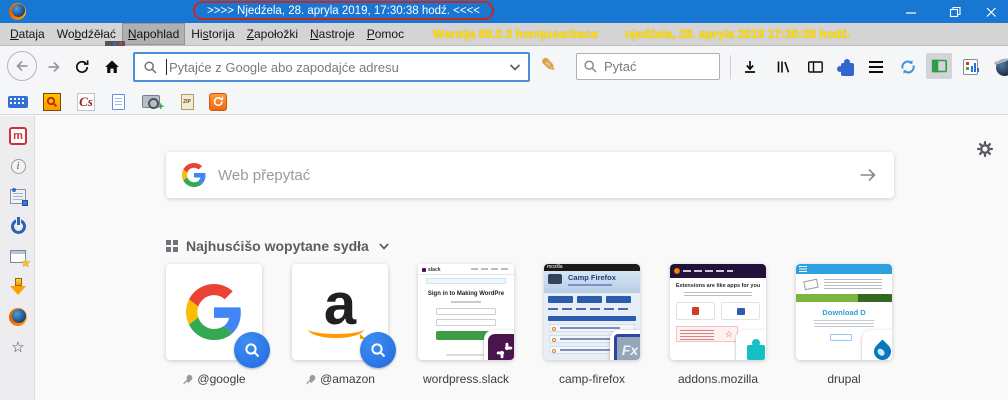  I want to click on menu-item-text: Pomoc, so click(385, 34).